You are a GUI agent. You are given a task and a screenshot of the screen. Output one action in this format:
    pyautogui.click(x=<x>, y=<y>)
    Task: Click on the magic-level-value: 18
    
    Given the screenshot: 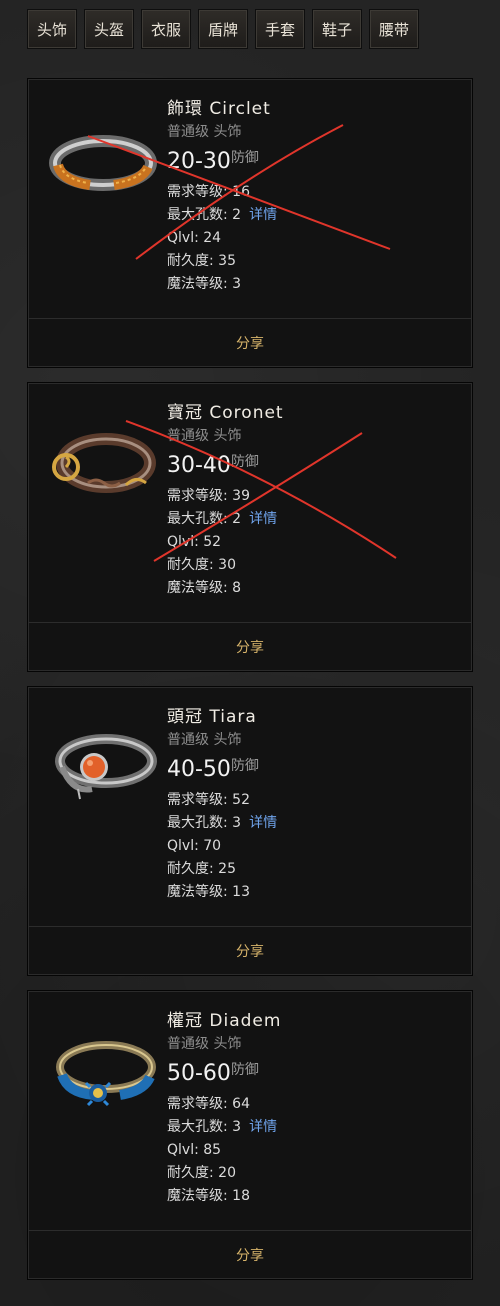 What is the action you would take?
    pyautogui.click(x=241, y=1196)
    